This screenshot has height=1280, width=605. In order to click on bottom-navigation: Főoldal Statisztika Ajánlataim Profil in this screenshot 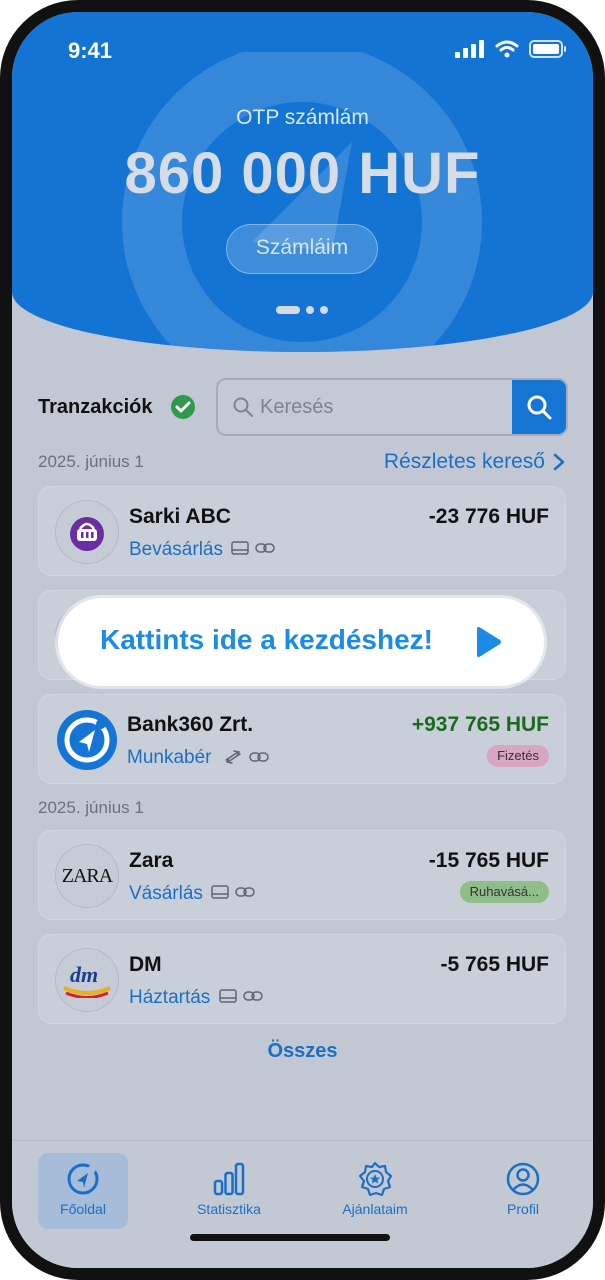, I will do `click(302, 1204)`.